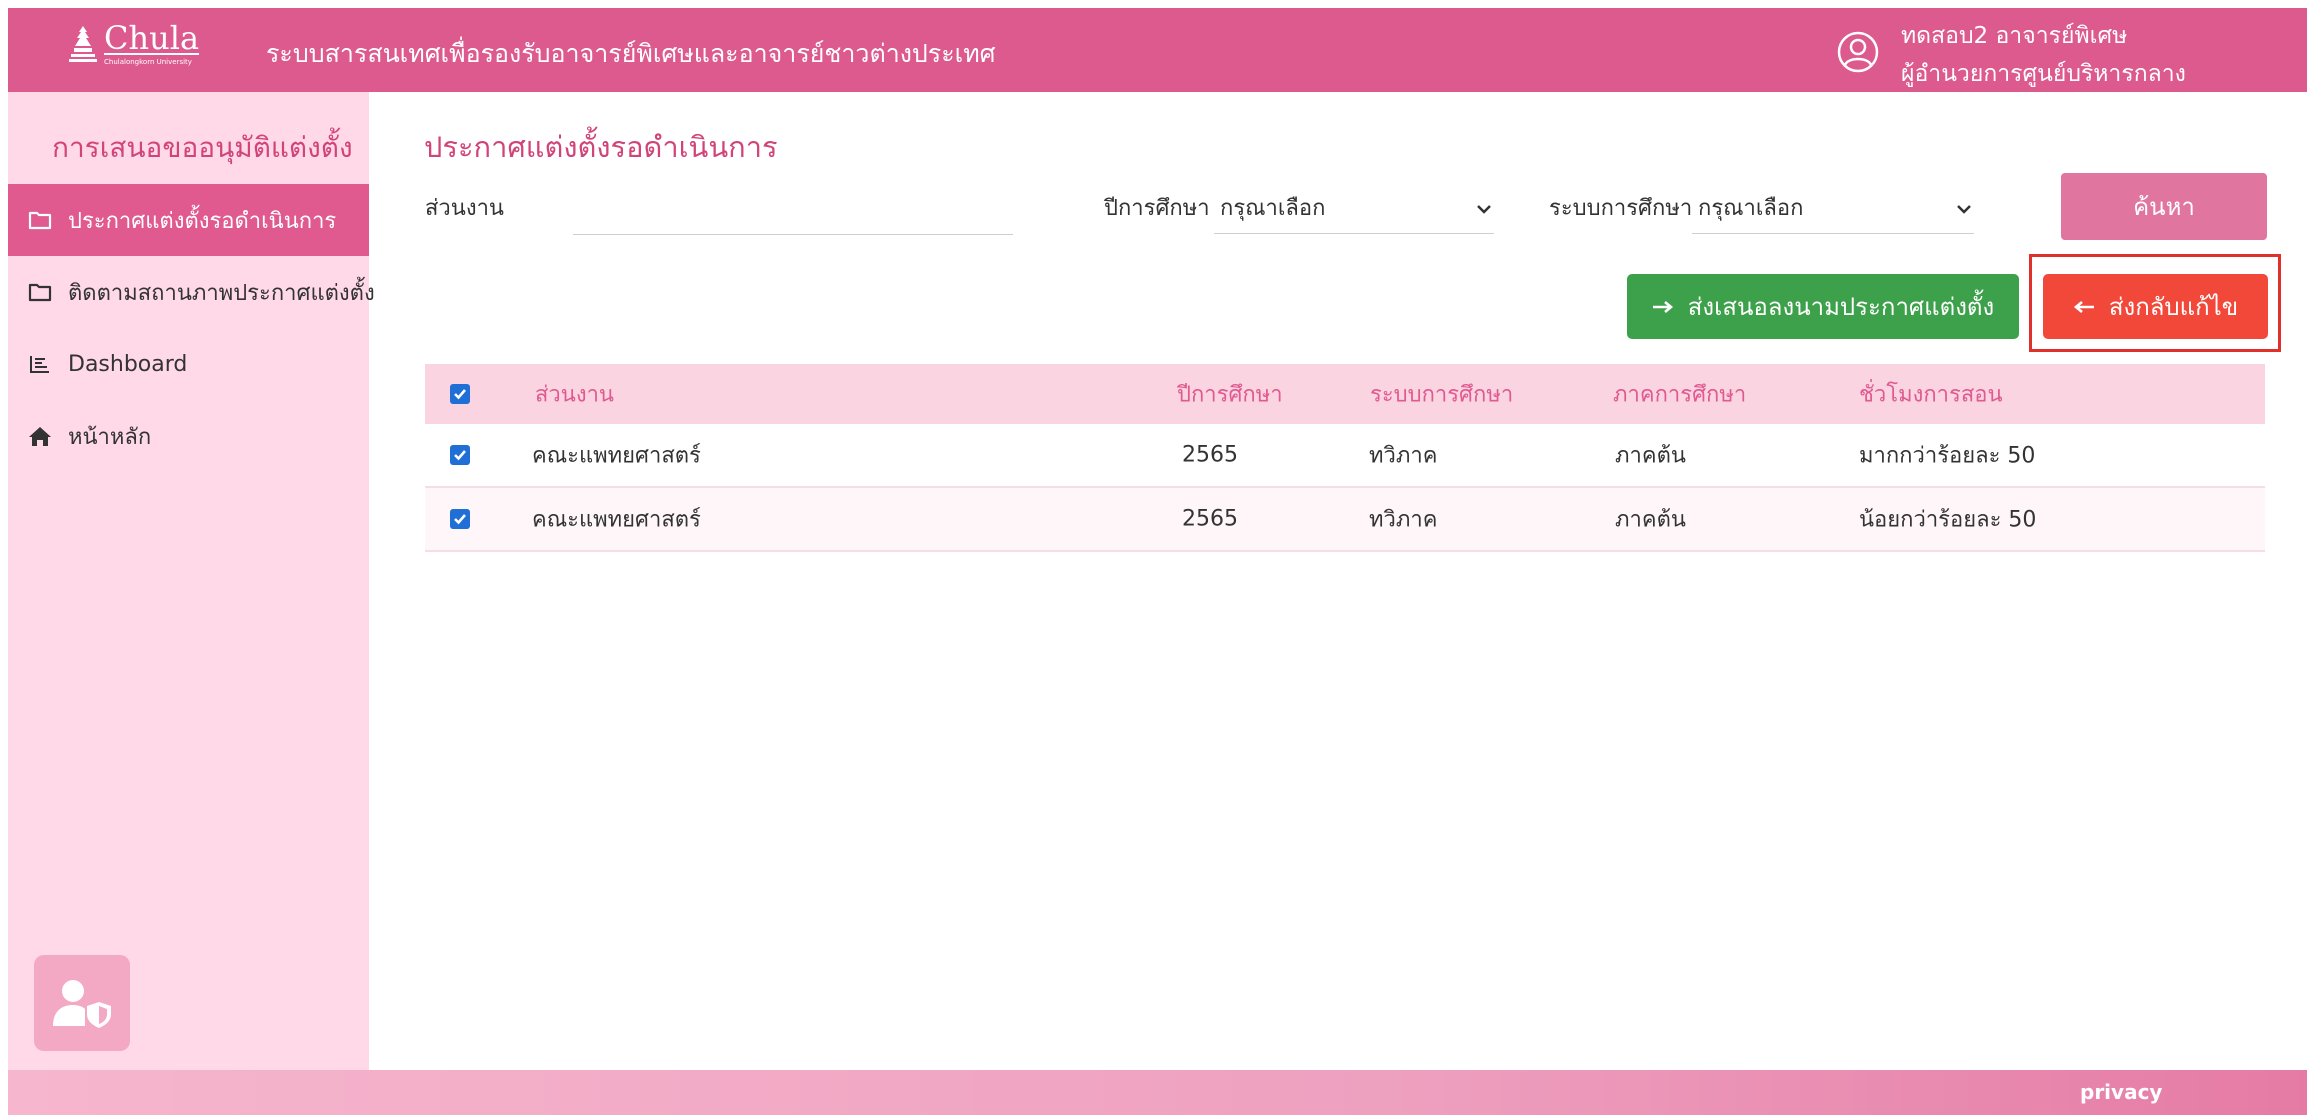 This screenshot has width=2307, height=1115. What do you see at coordinates (202, 147) in the screenshot?
I see `sidebar-title: การเสนอขออนุมัติแต่งตั้ง` at bounding box center [202, 147].